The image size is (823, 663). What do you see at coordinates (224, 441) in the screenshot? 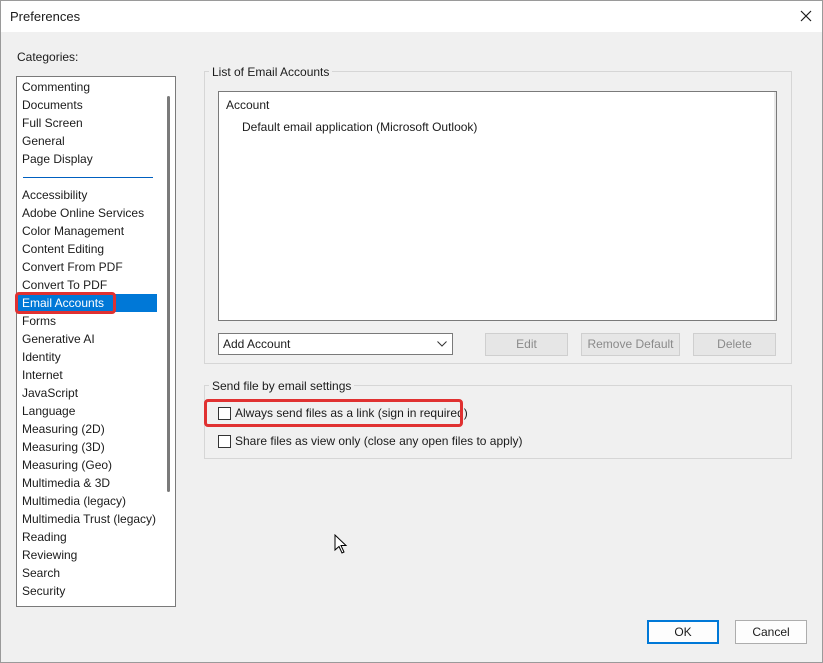
I see `view-only-checkbox` at bounding box center [224, 441].